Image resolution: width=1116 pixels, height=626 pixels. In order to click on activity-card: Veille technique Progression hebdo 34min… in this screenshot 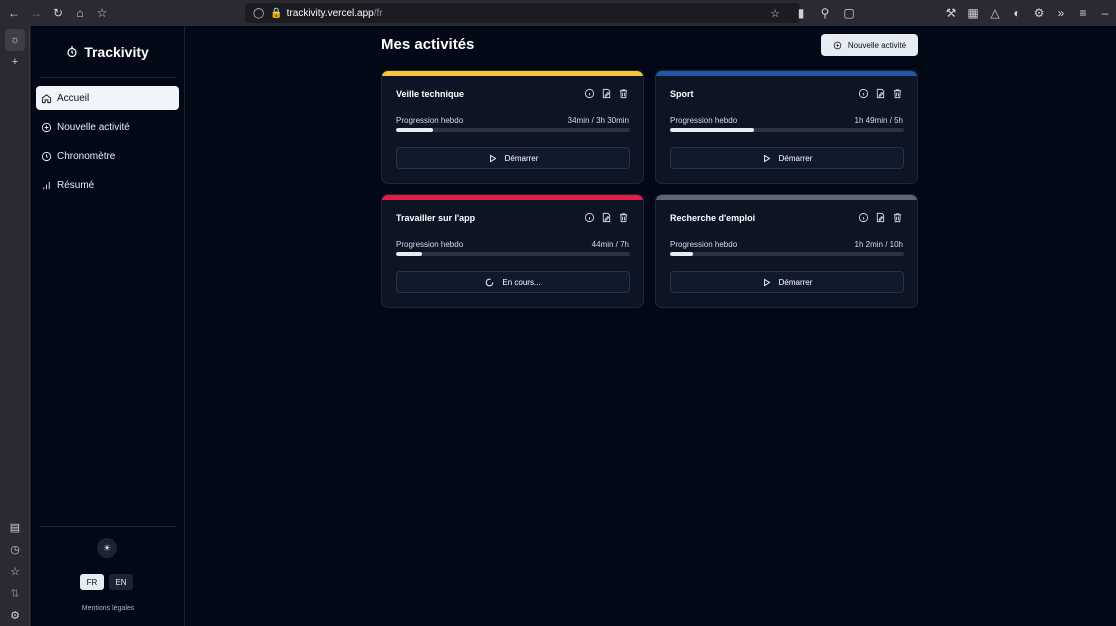, I will do `click(512, 127)`.